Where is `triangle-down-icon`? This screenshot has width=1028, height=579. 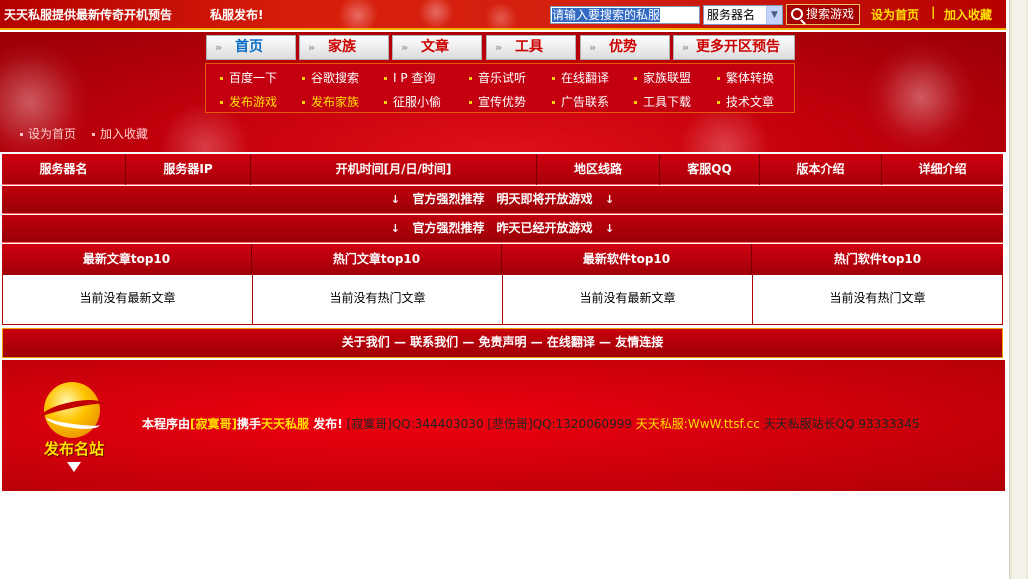
triangle-down-icon is located at coordinates (74, 467).